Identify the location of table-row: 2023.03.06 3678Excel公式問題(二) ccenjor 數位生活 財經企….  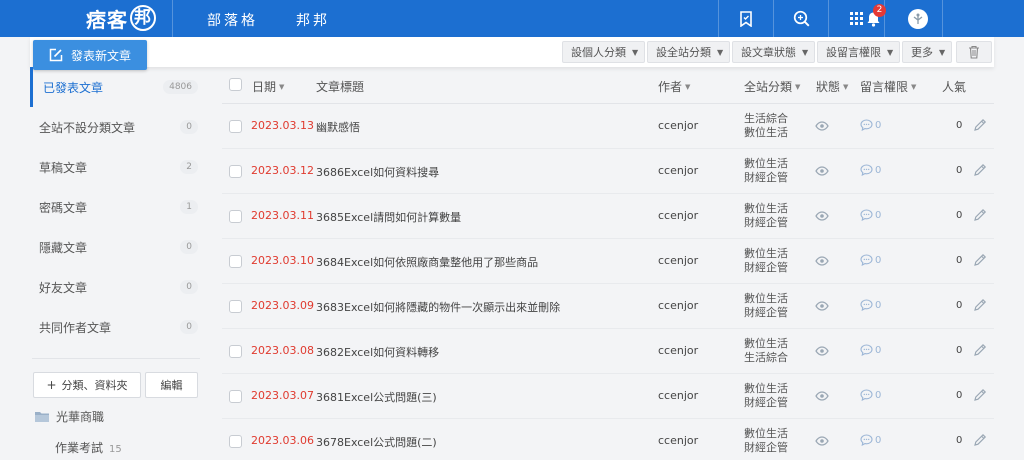
(608, 439).